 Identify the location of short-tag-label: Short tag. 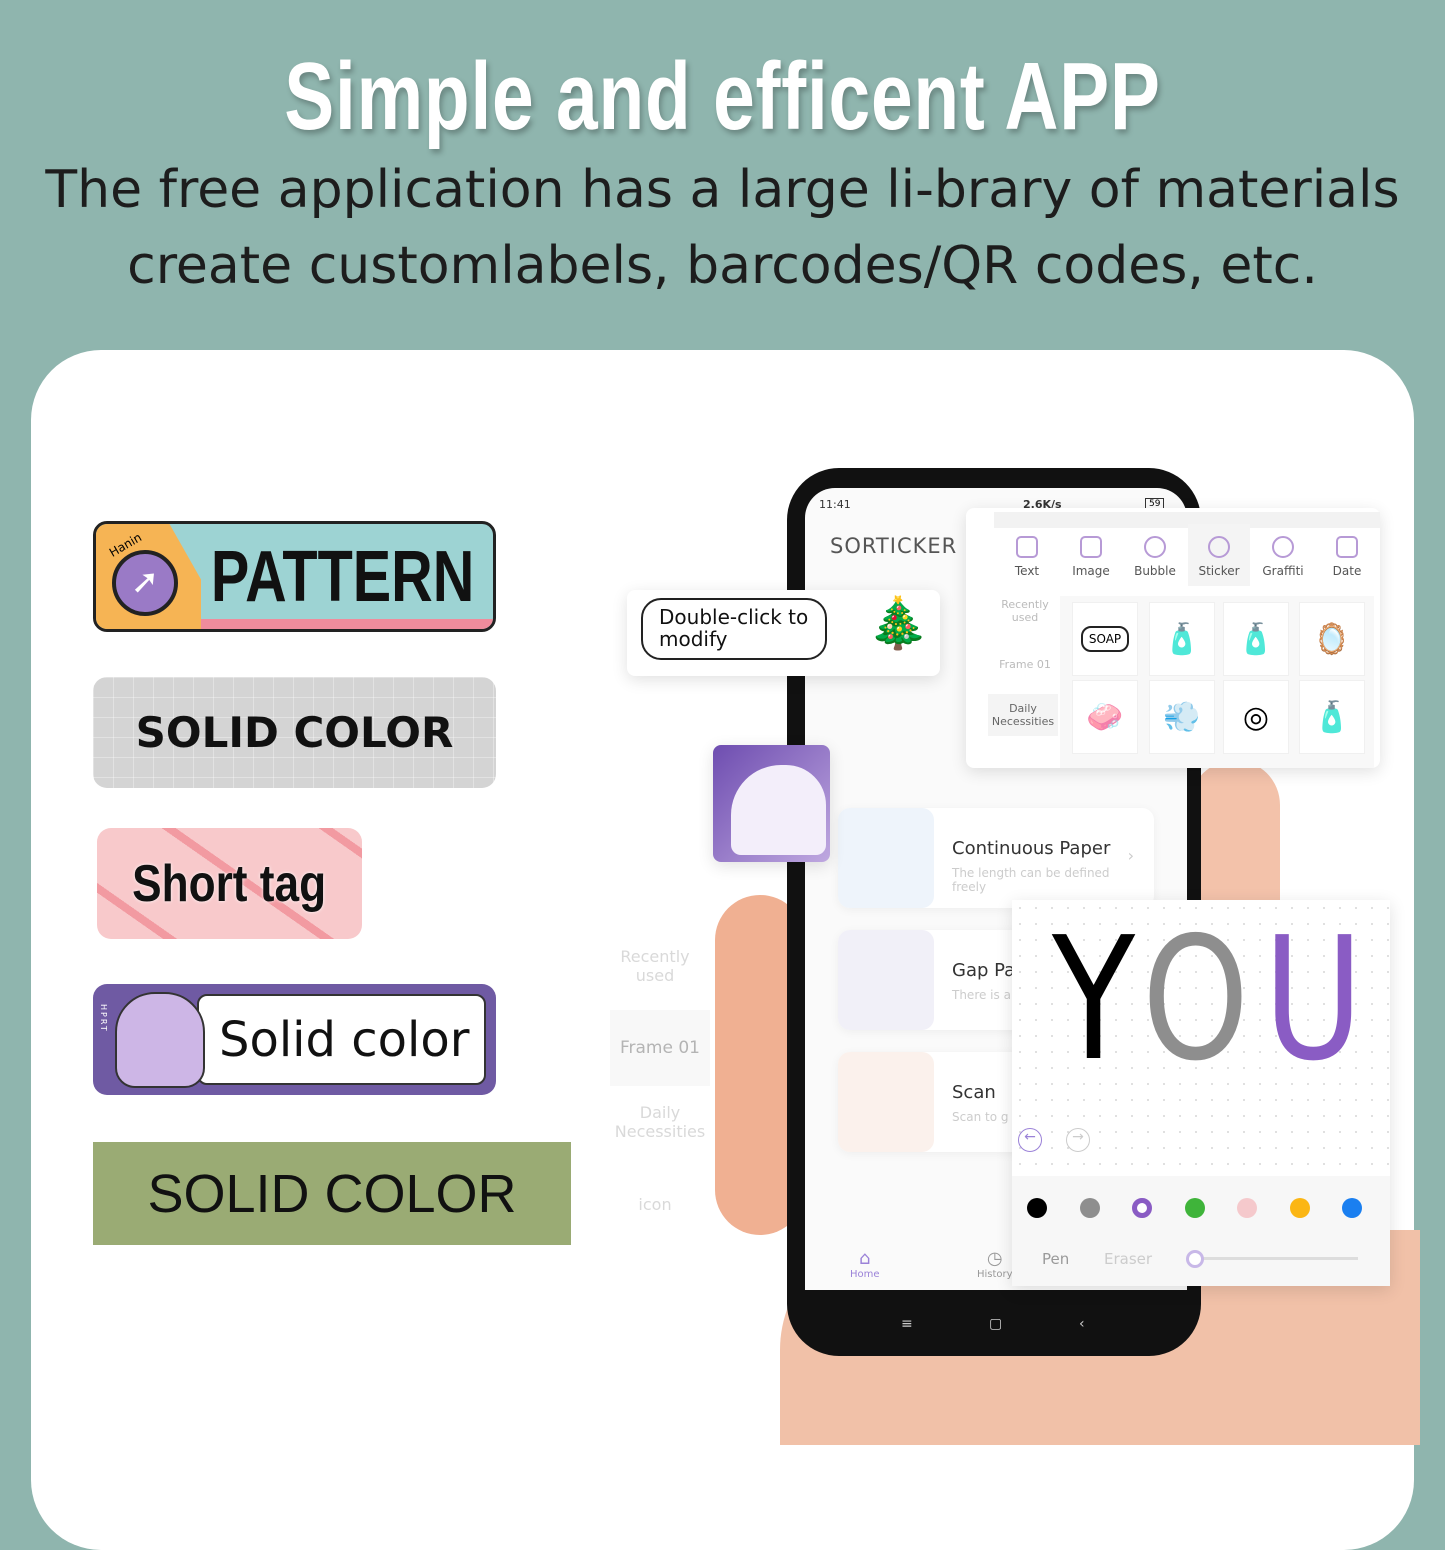
(229, 883).